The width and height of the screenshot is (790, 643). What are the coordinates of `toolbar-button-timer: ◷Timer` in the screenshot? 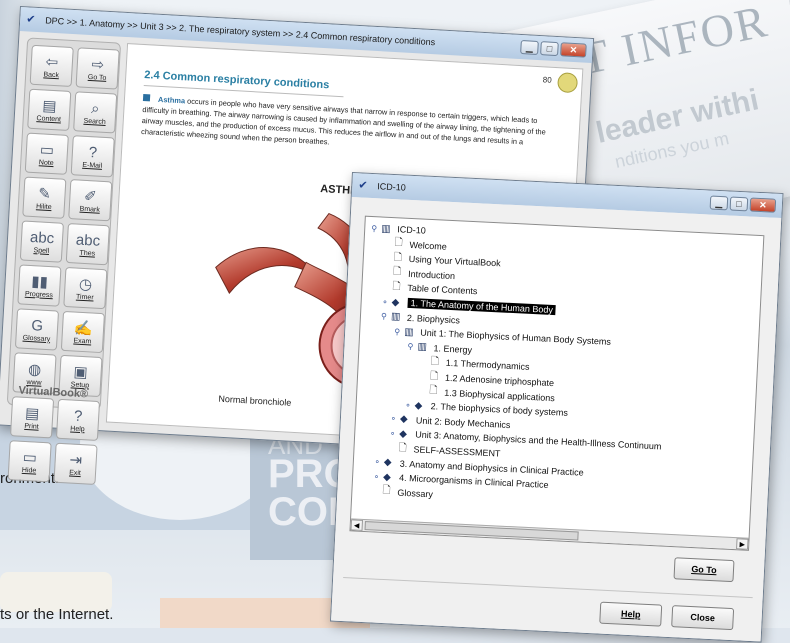 It's located at (85, 288).